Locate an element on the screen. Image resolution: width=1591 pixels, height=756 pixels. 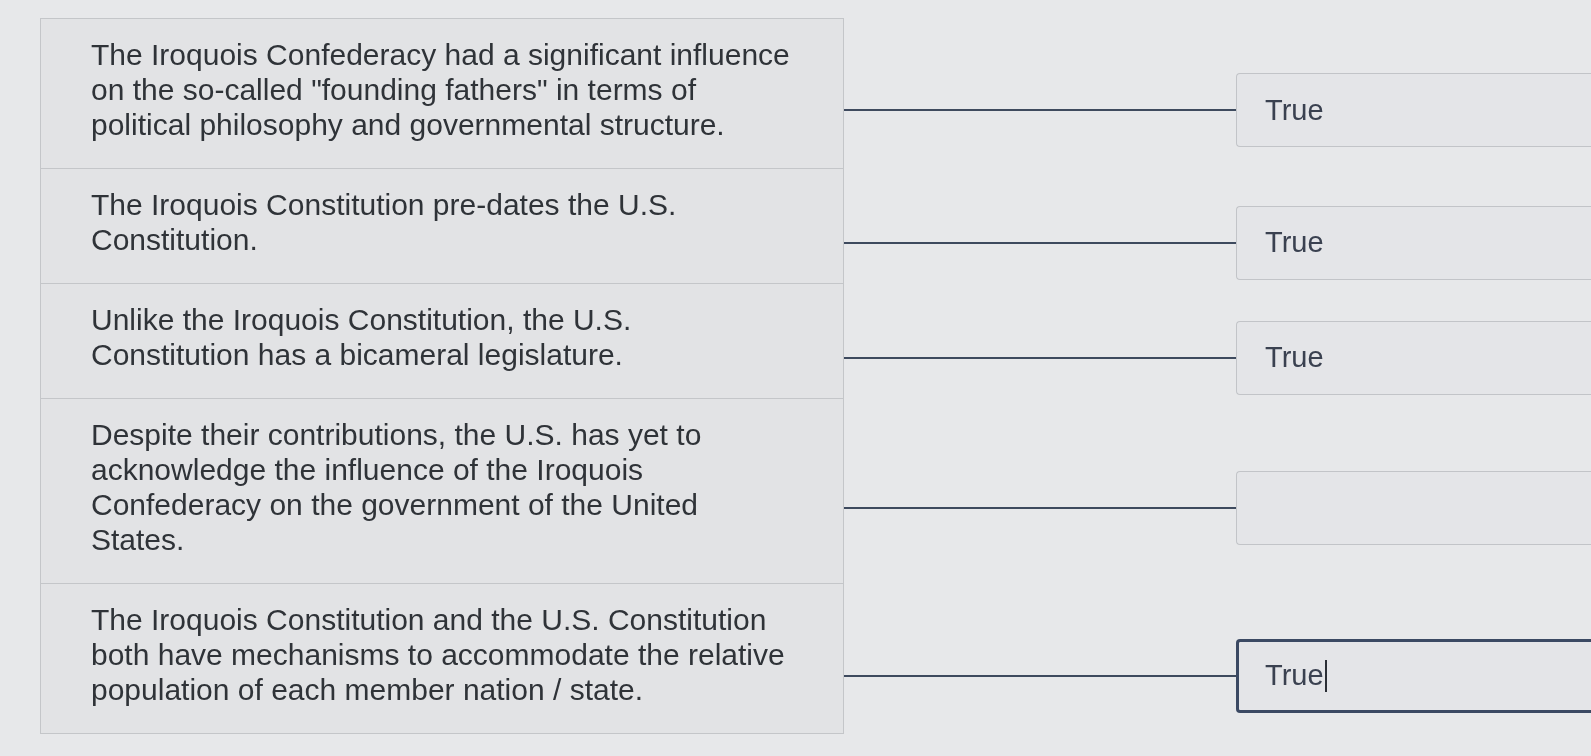
statement-cell: Despite their contributions, the U.S. has yet to acknowledge the influence of the Iroquois Confederacy on the government of the United States. is located at coordinates (442, 490).